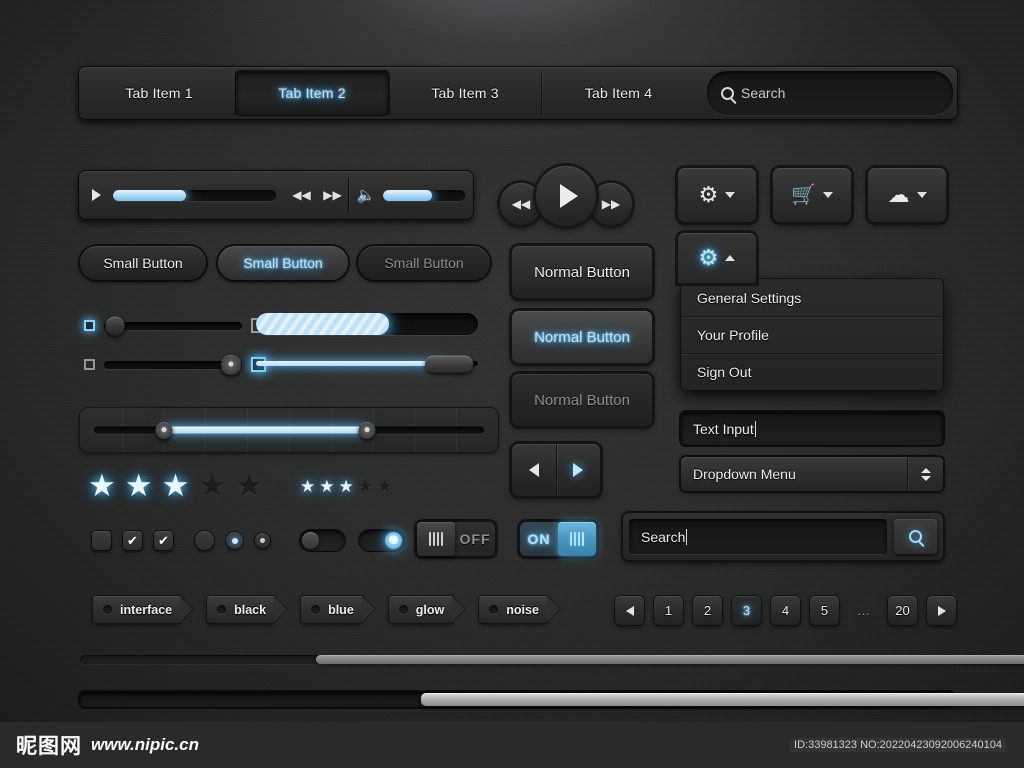 The width and height of the screenshot is (1024, 768). I want to click on dropdown-select: Dropdown Menu, so click(812, 474).